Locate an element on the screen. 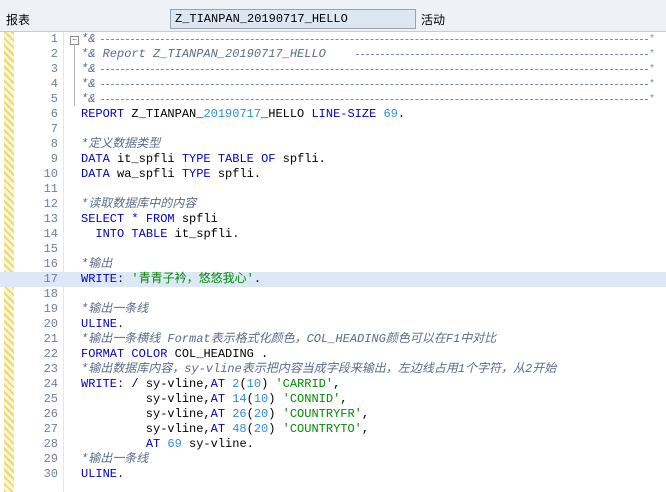 The width and height of the screenshot is (666, 492). code-text: DATA wa_spfli TYPE spfli. is located at coordinates (171, 174).